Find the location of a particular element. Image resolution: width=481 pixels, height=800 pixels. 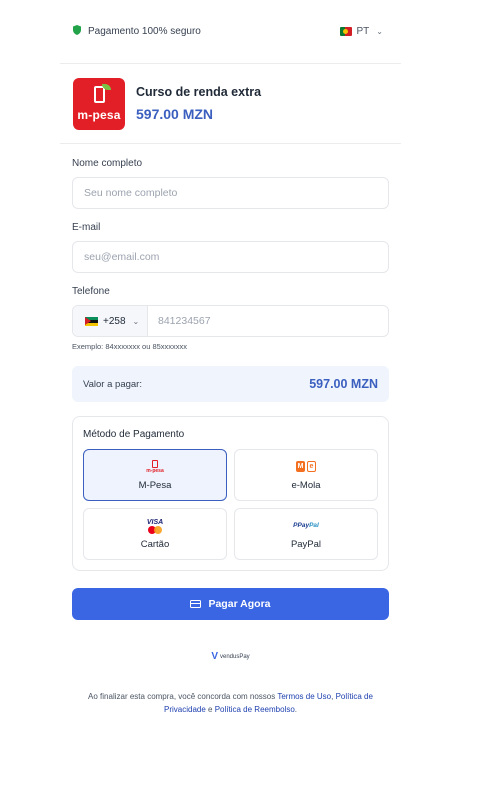

product-title: Curso de renda extra is located at coordinates (199, 92).